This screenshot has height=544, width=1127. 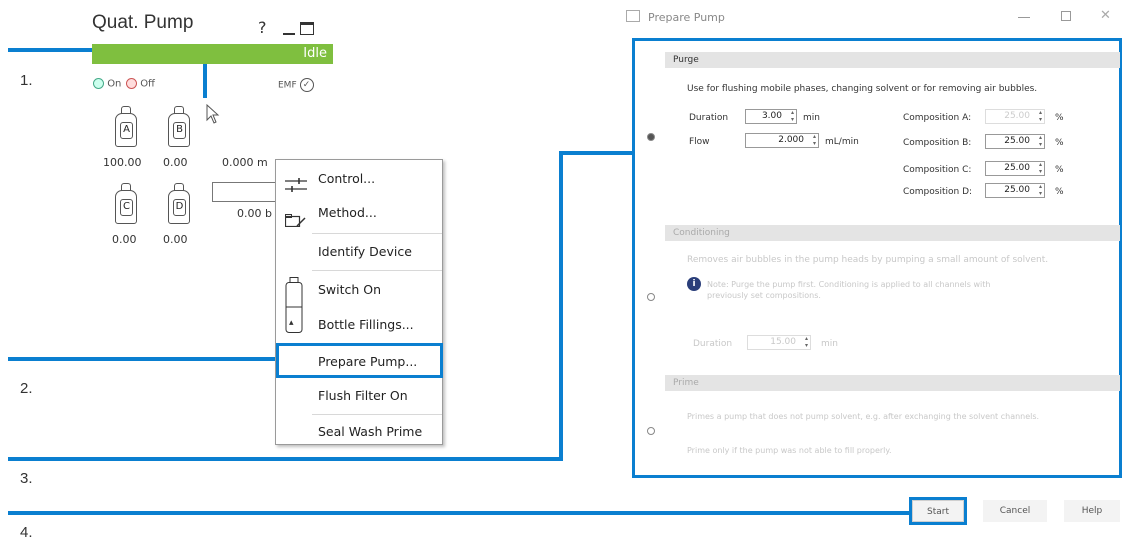 What do you see at coordinates (651, 137) in the screenshot?
I see `purge-radio` at bounding box center [651, 137].